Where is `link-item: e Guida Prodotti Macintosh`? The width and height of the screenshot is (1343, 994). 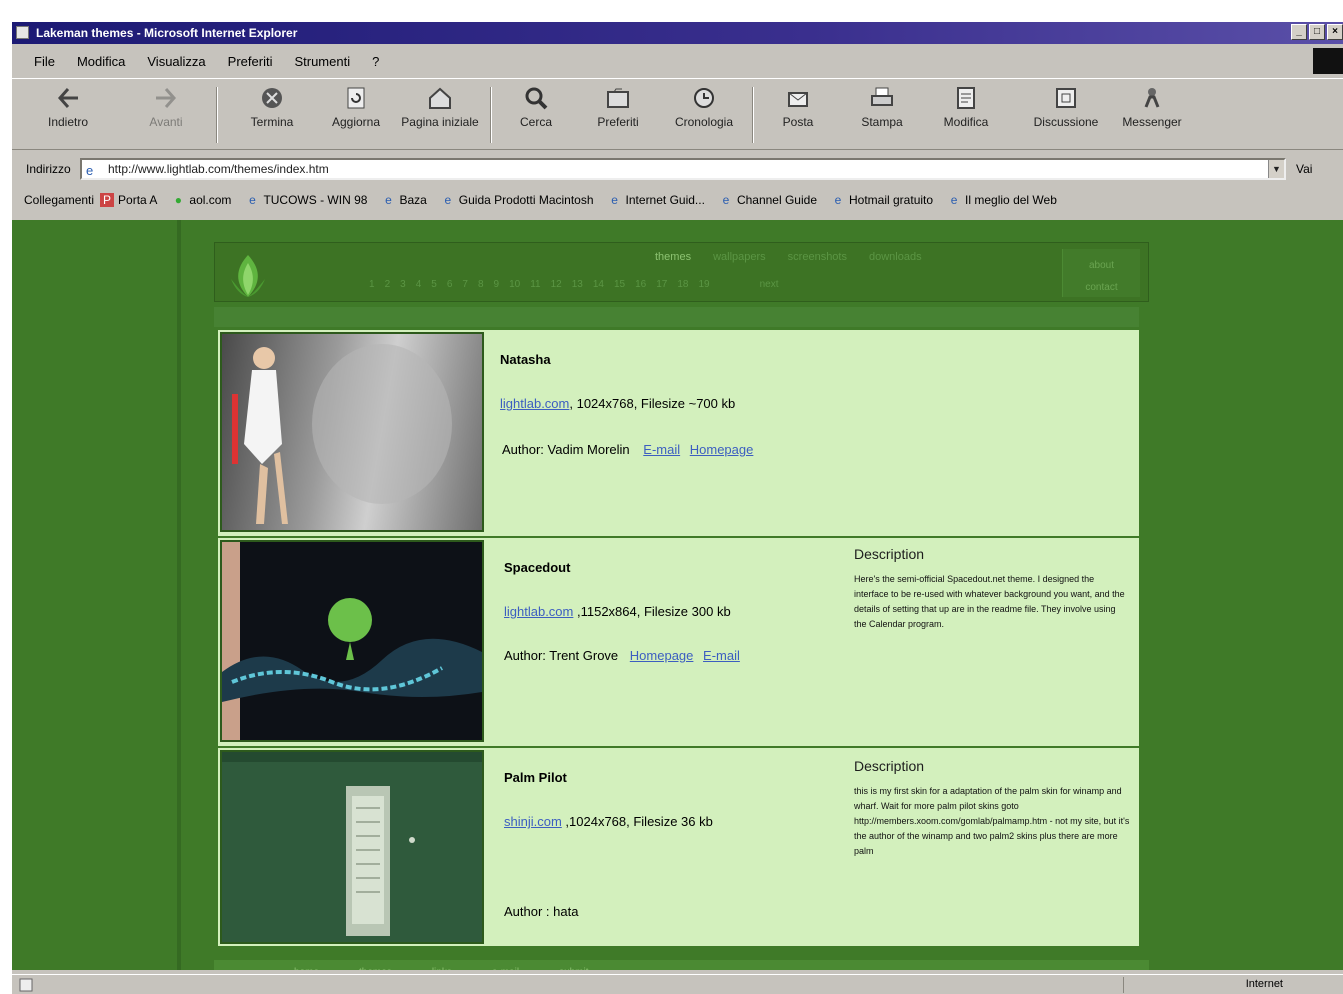
link-item: e Guida Prodotti Macintosh is located at coordinates (517, 200).